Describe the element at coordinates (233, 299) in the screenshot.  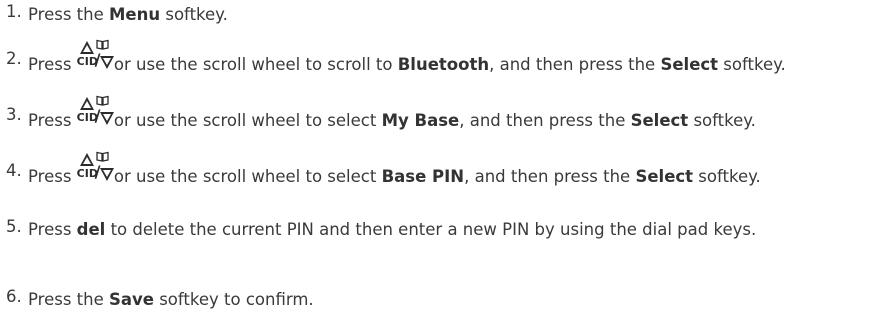
I see `step-text-part: softkey to confirm.` at that location.